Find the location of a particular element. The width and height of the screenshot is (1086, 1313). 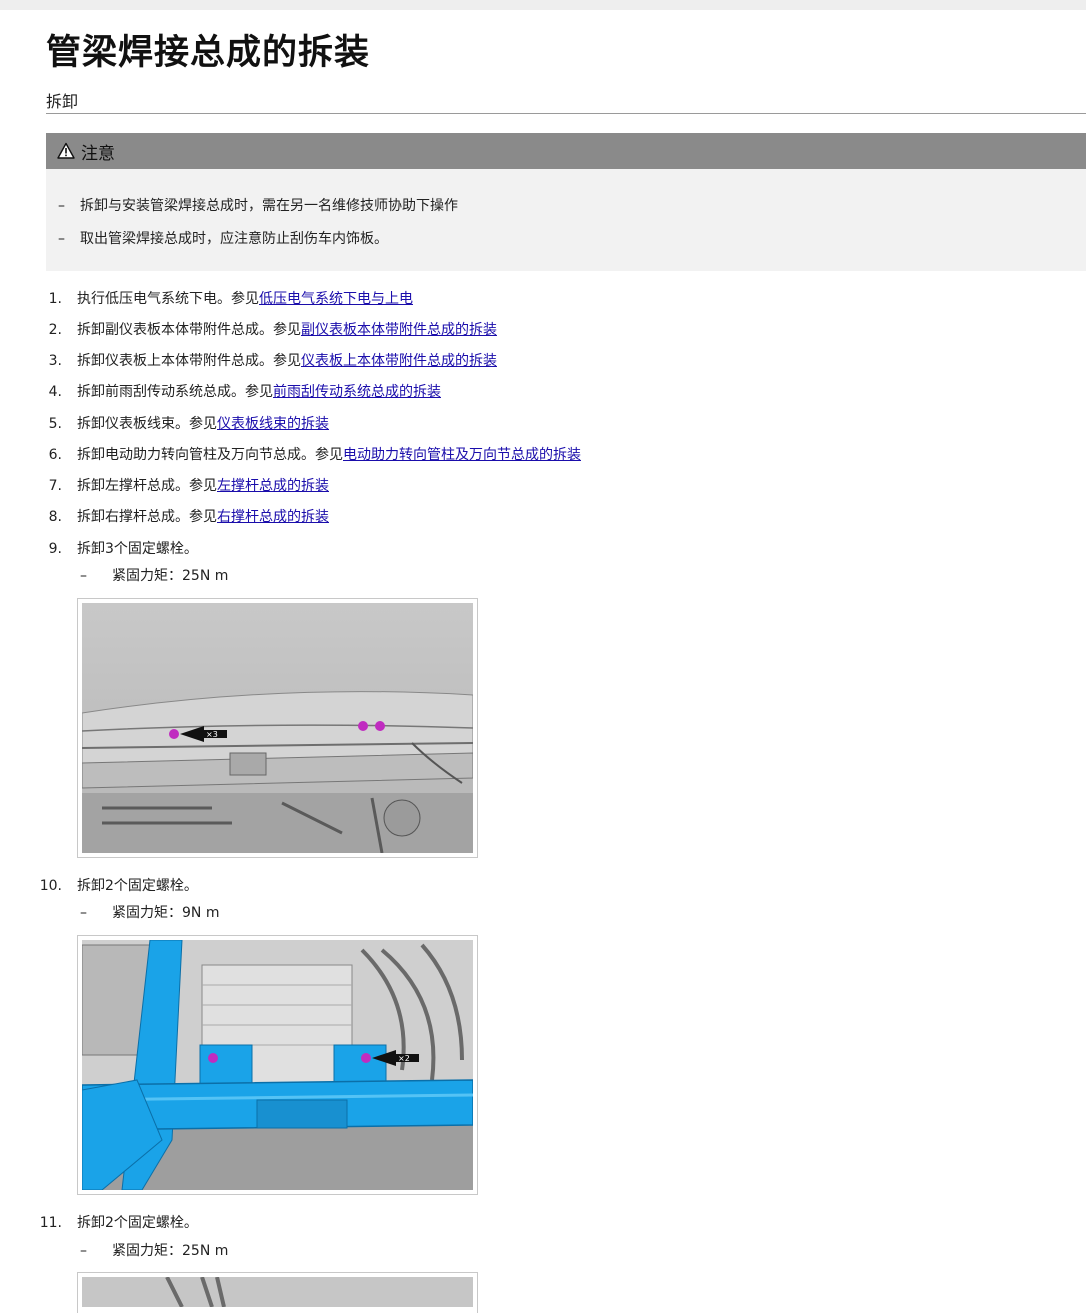

step-number: 6. is located at coordinates (55, 455).